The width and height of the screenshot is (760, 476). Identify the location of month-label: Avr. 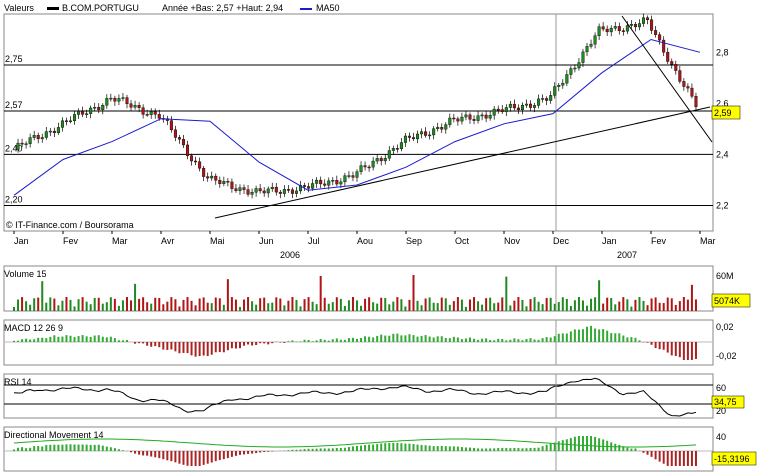
(167, 241).